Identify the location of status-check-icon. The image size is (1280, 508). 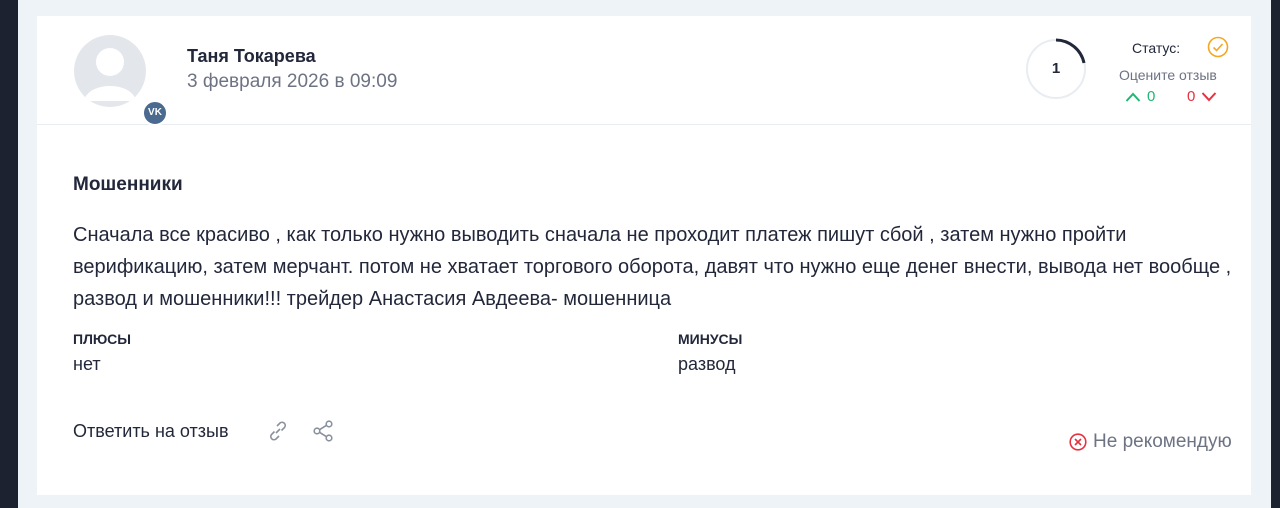
(1218, 47).